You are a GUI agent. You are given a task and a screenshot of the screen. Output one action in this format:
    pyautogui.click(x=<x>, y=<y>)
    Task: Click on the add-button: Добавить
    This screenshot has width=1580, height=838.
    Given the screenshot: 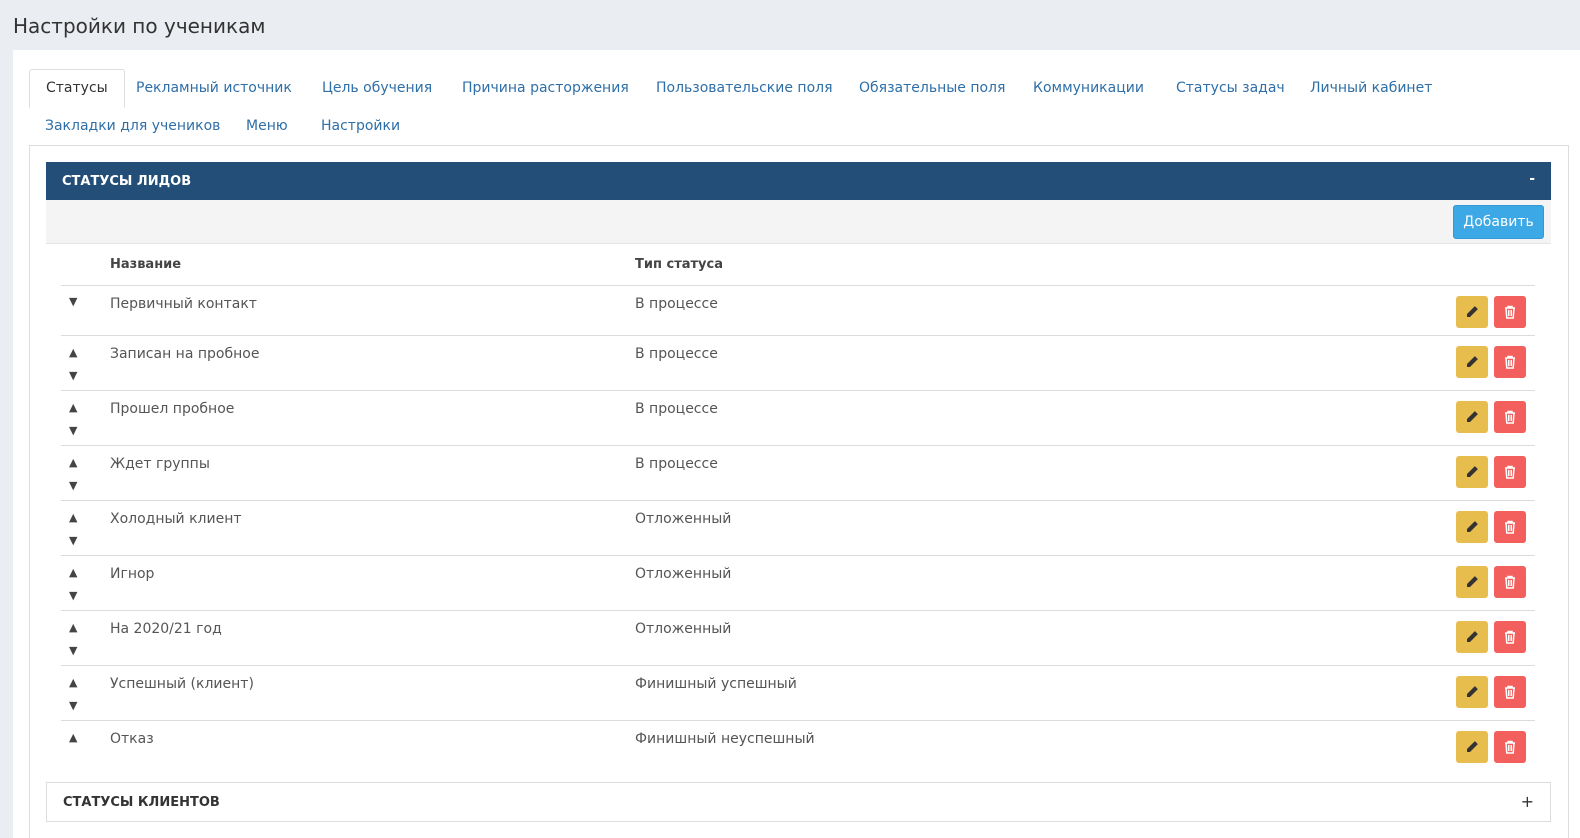 What is the action you would take?
    pyautogui.click(x=1498, y=222)
    